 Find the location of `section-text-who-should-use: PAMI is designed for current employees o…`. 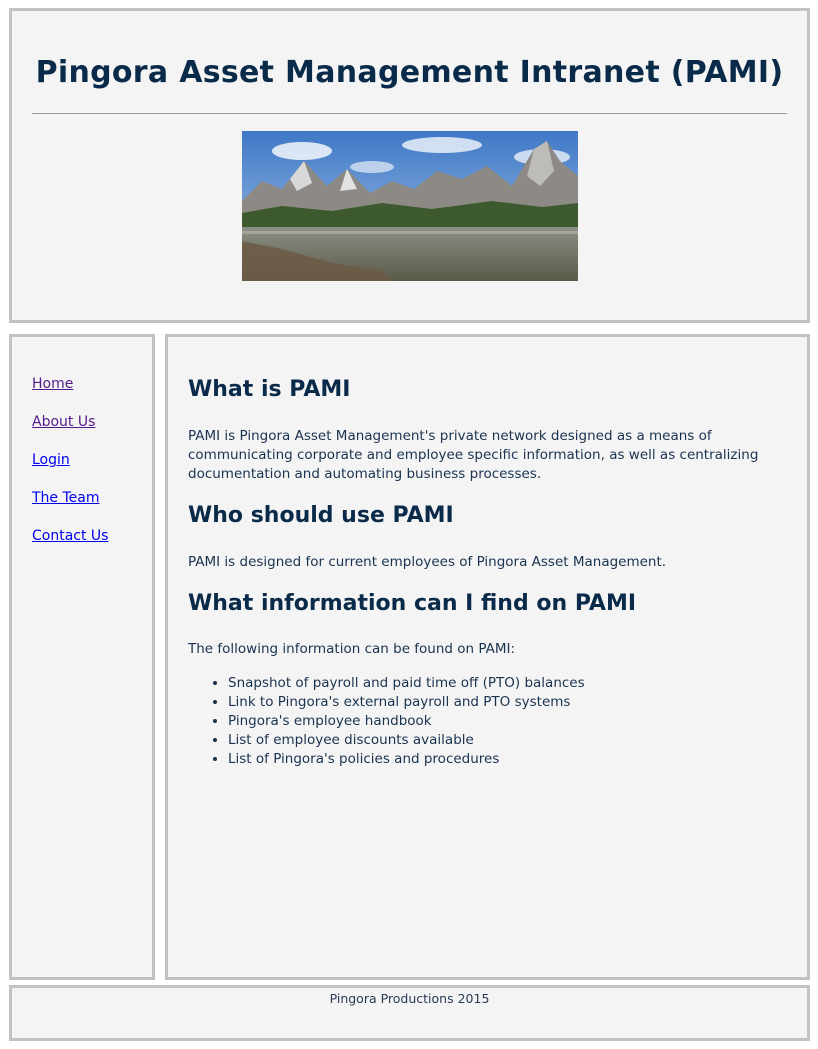

section-text-who-should-use: PAMI is designed for current employees o… is located at coordinates (427, 562).